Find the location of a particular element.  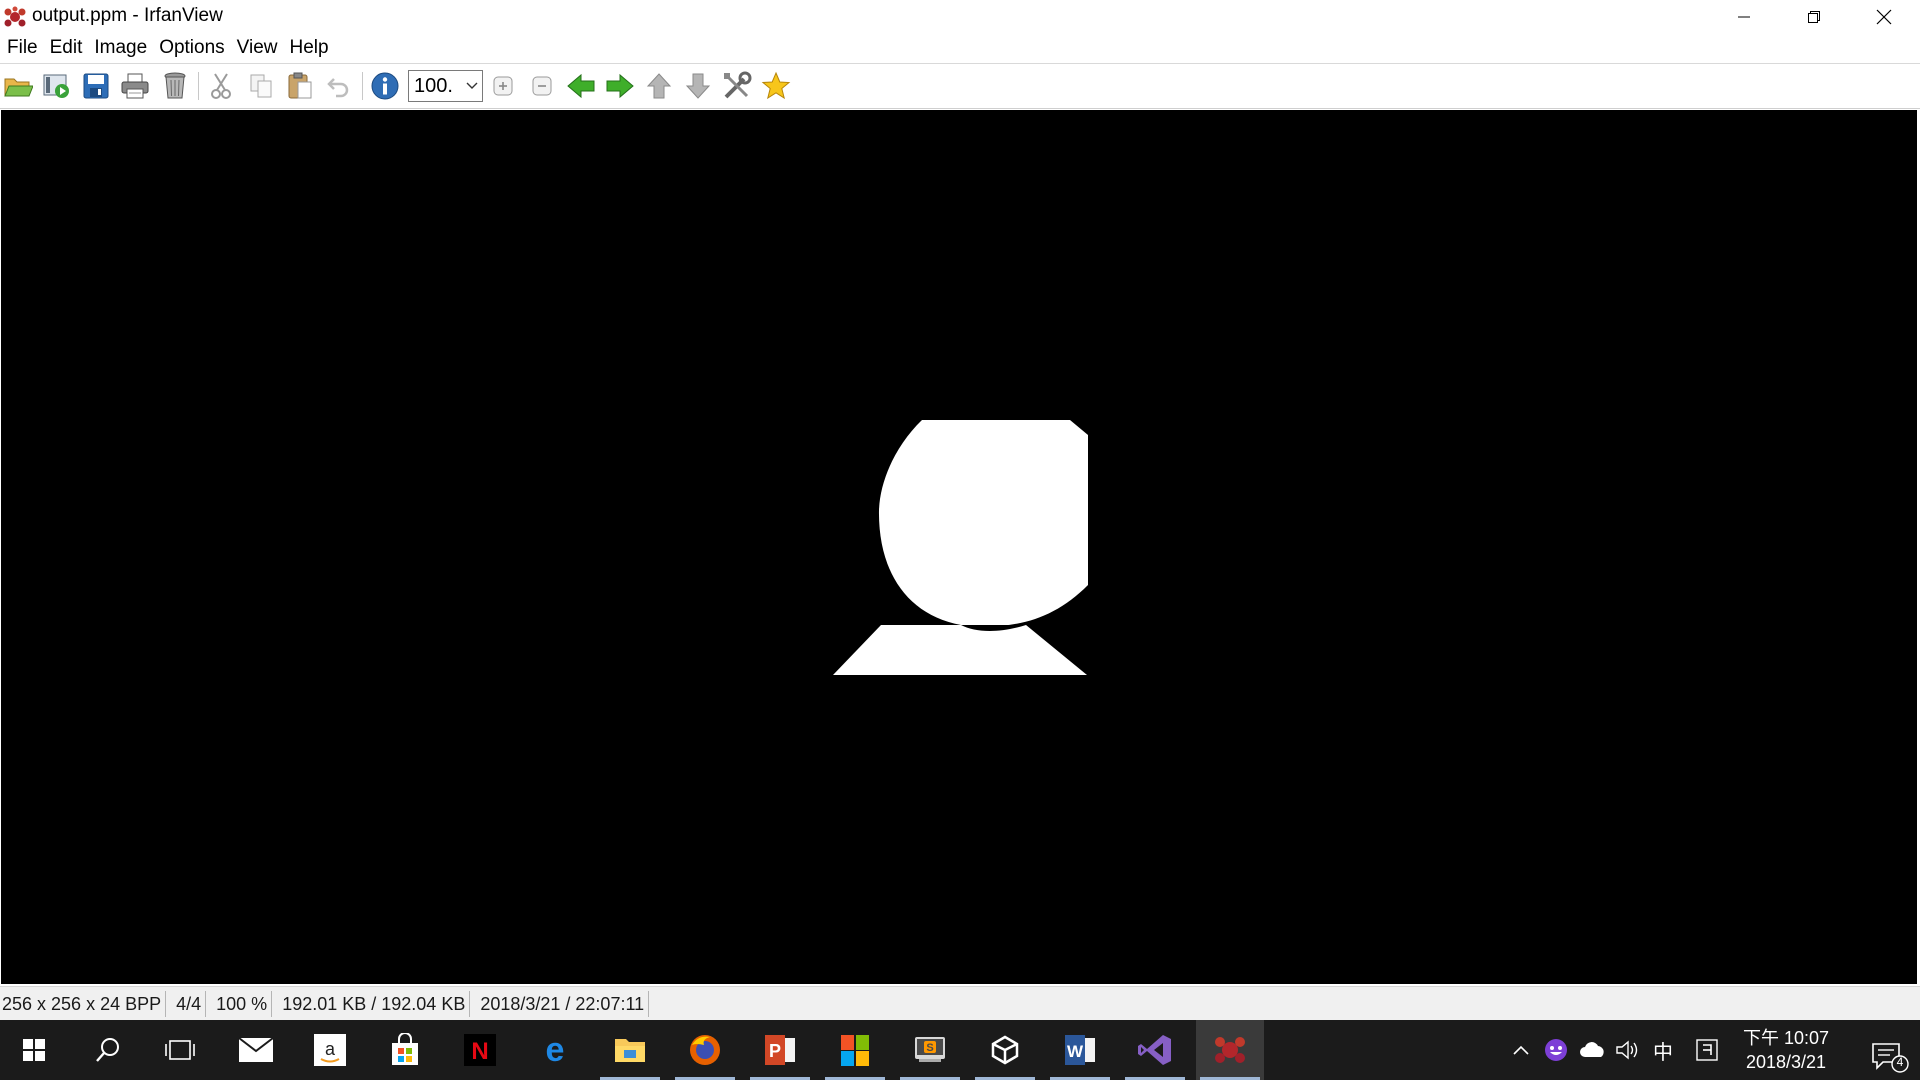

tray-ime-chinese: 中 is located at coordinates (1663, 1050).